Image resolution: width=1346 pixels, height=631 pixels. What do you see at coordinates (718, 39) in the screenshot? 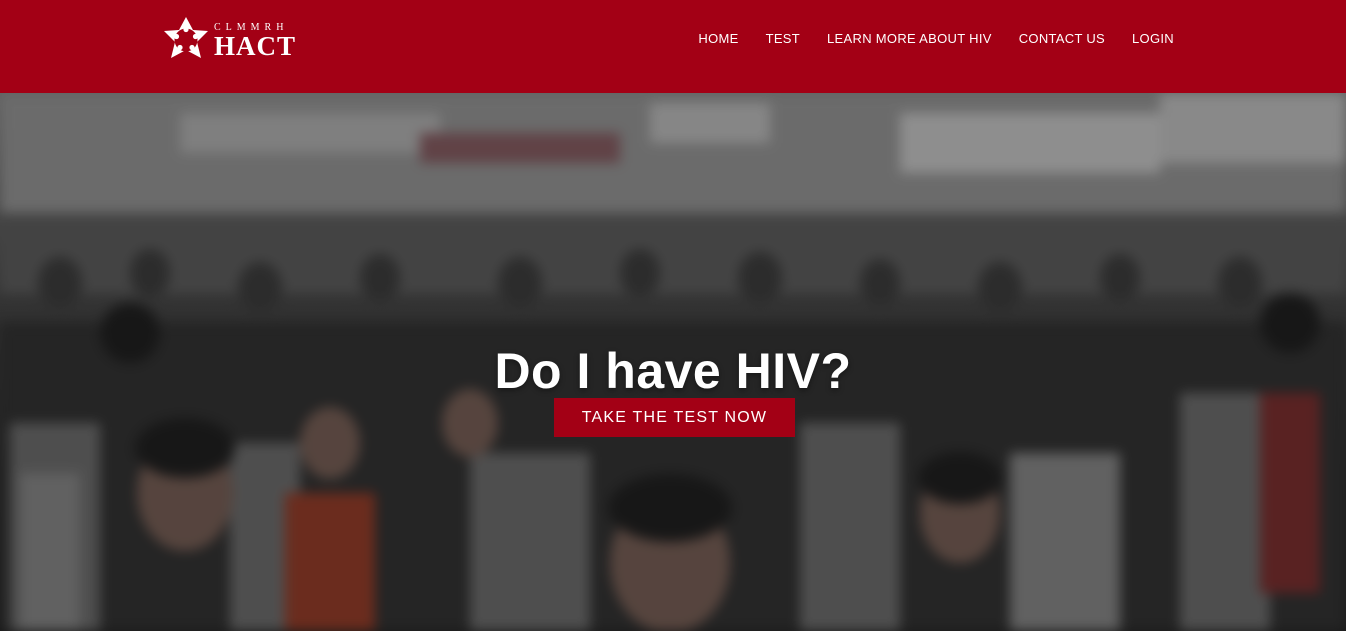
I see `nav-item-home: HOME` at bounding box center [718, 39].